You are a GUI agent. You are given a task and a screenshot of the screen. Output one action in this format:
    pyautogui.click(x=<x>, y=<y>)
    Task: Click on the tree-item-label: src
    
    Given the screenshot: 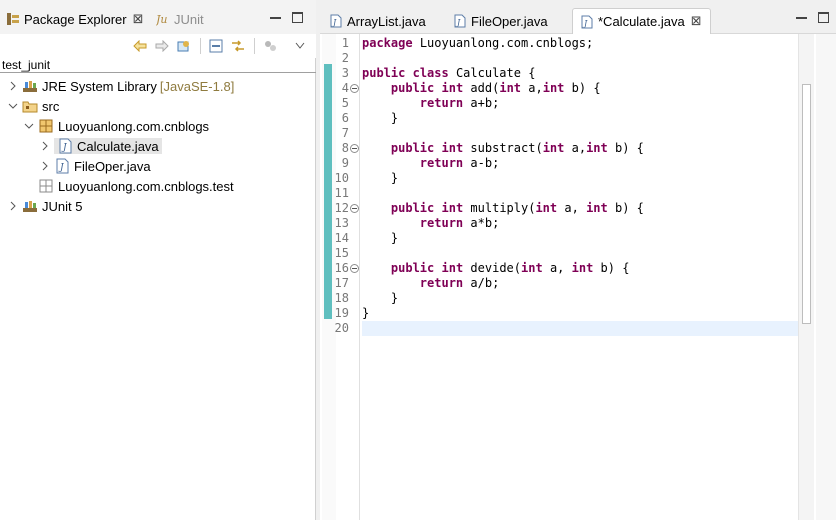 What is the action you would take?
    pyautogui.click(x=51, y=106)
    